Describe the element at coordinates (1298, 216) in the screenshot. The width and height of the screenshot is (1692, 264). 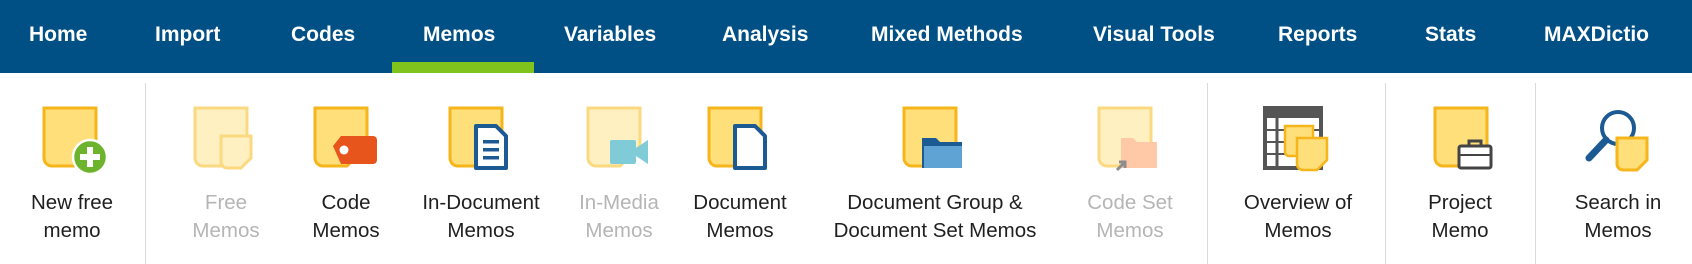
I see `button-label: Overview of Memos` at that location.